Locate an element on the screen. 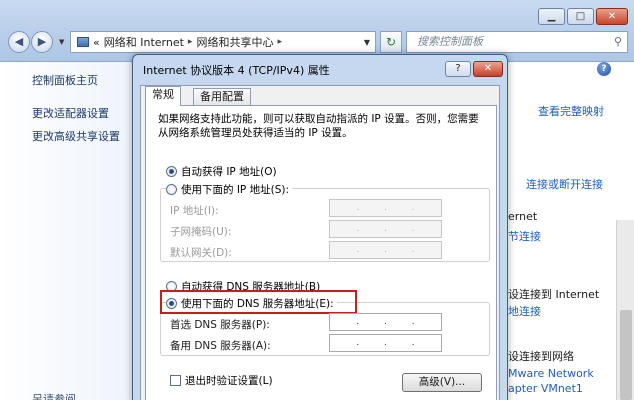 The image size is (634, 400). validate-on-exit-option: 退出时验证设置(L) is located at coordinates (221, 380).